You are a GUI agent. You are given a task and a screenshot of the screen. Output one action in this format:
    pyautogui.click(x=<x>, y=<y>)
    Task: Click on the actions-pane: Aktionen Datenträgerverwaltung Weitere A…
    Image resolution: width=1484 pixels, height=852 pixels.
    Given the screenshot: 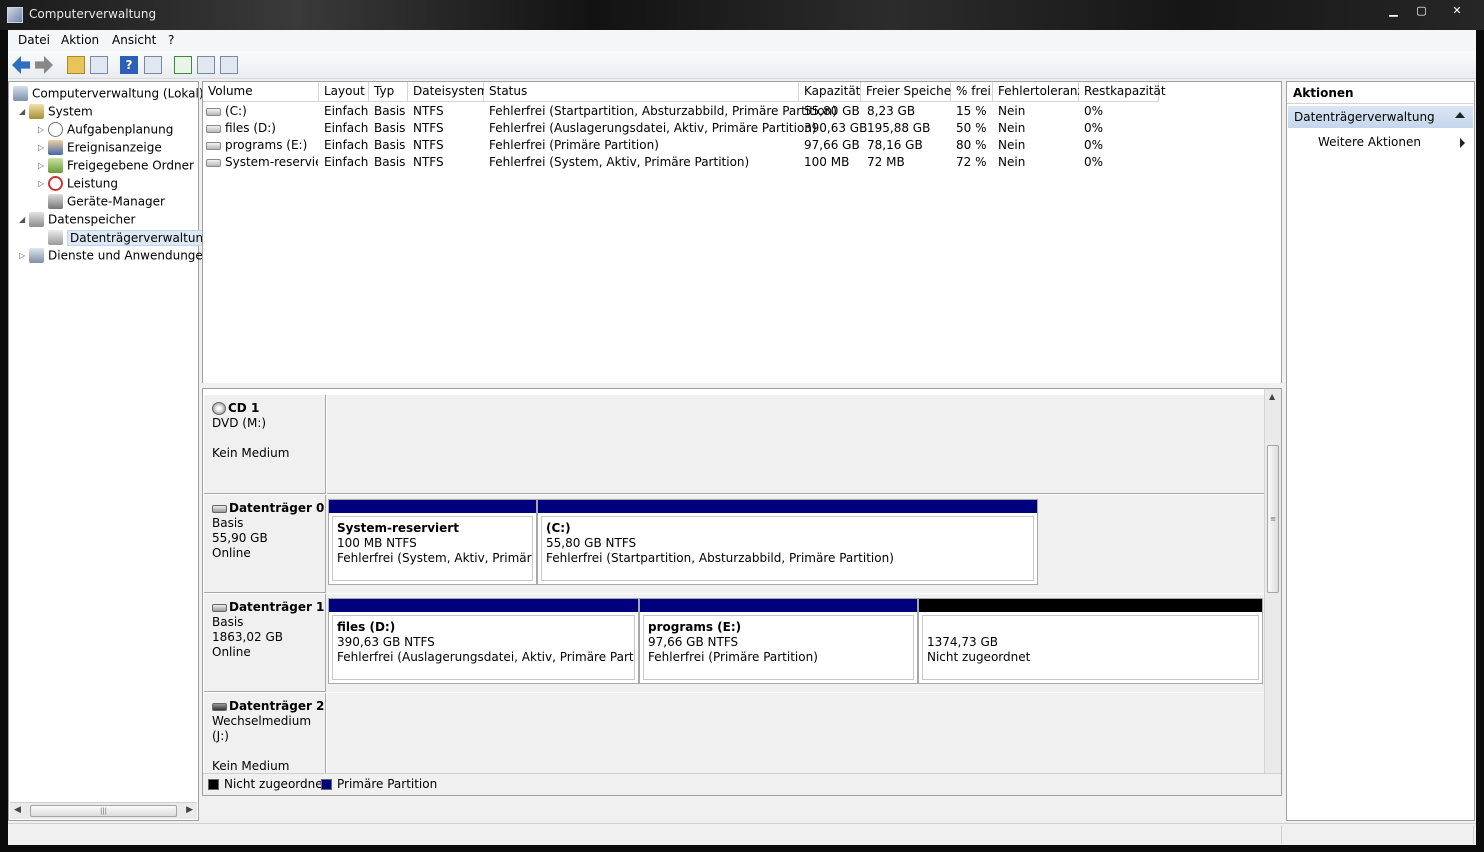 What is the action you would take?
    pyautogui.click(x=1380, y=451)
    